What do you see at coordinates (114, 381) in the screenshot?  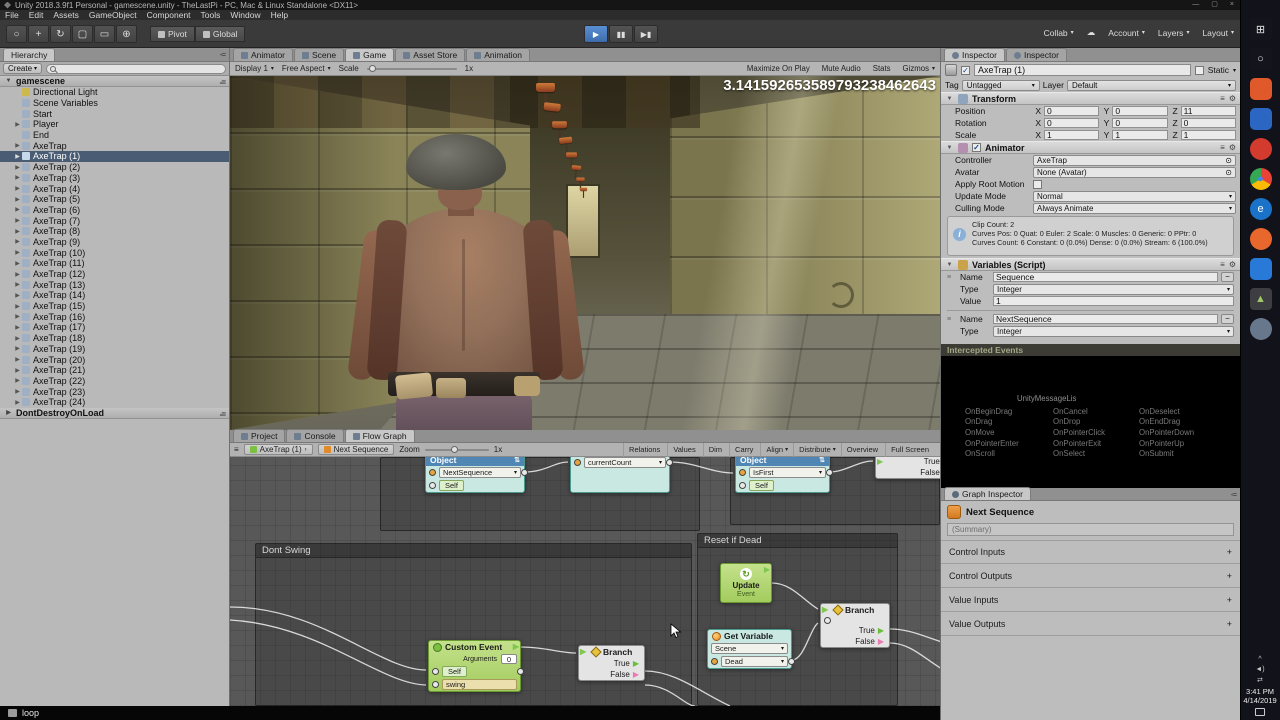 I see `hierarchy-item: ▶ AxeTrap (22)` at bounding box center [114, 381].